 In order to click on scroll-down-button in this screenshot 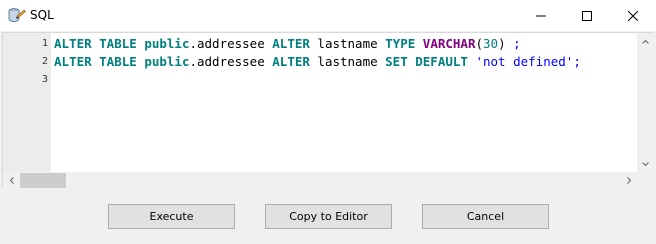, I will do `click(645, 163)`.